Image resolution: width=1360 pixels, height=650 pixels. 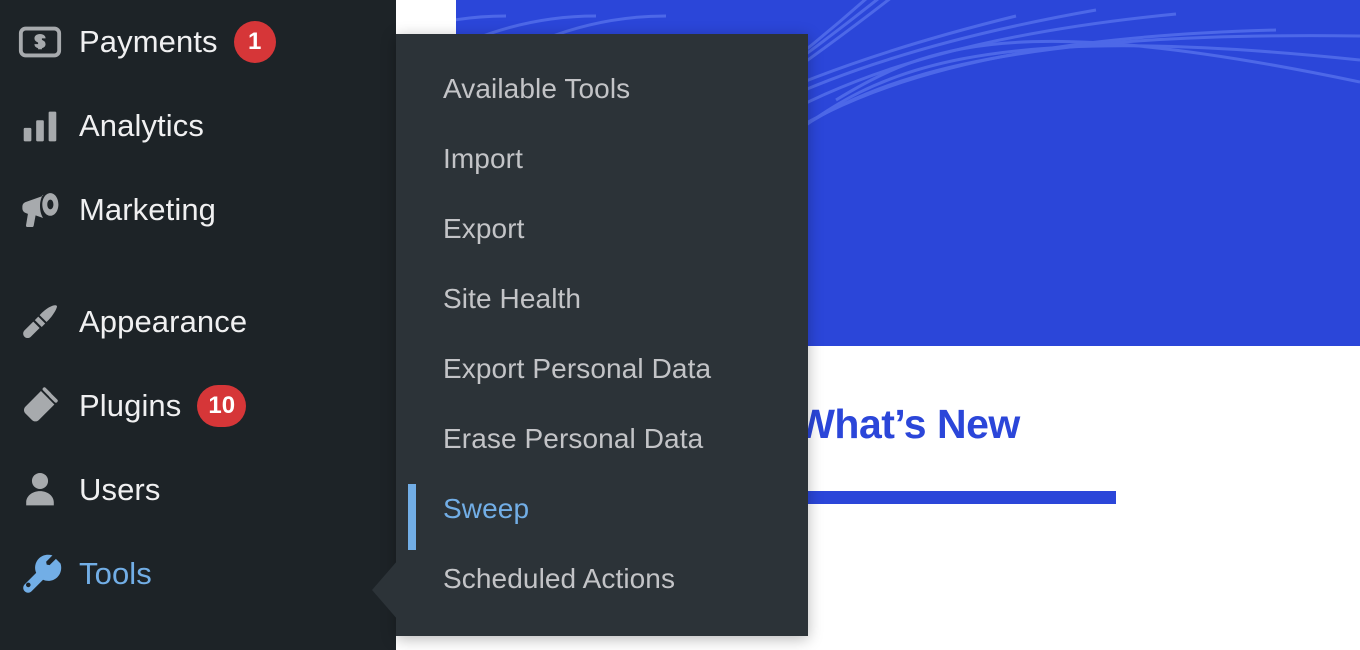 I want to click on submenu-item-export-personal-data: Export Personal Data, so click(x=602, y=369).